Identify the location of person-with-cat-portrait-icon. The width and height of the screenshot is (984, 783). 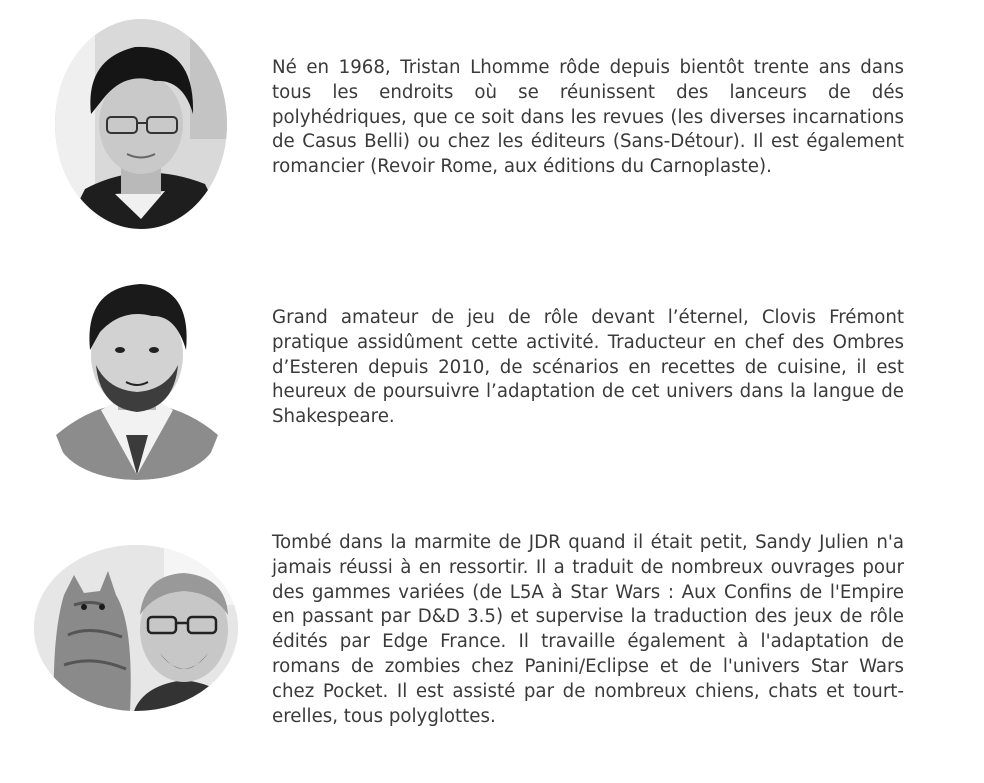
(136, 628).